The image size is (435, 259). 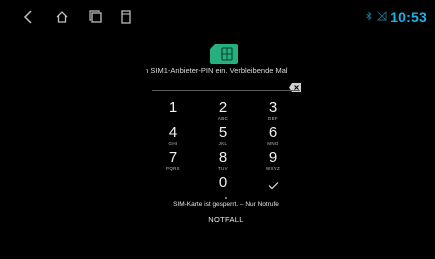 I want to click on key-5: 5 JKL, so click(x=223, y=138).